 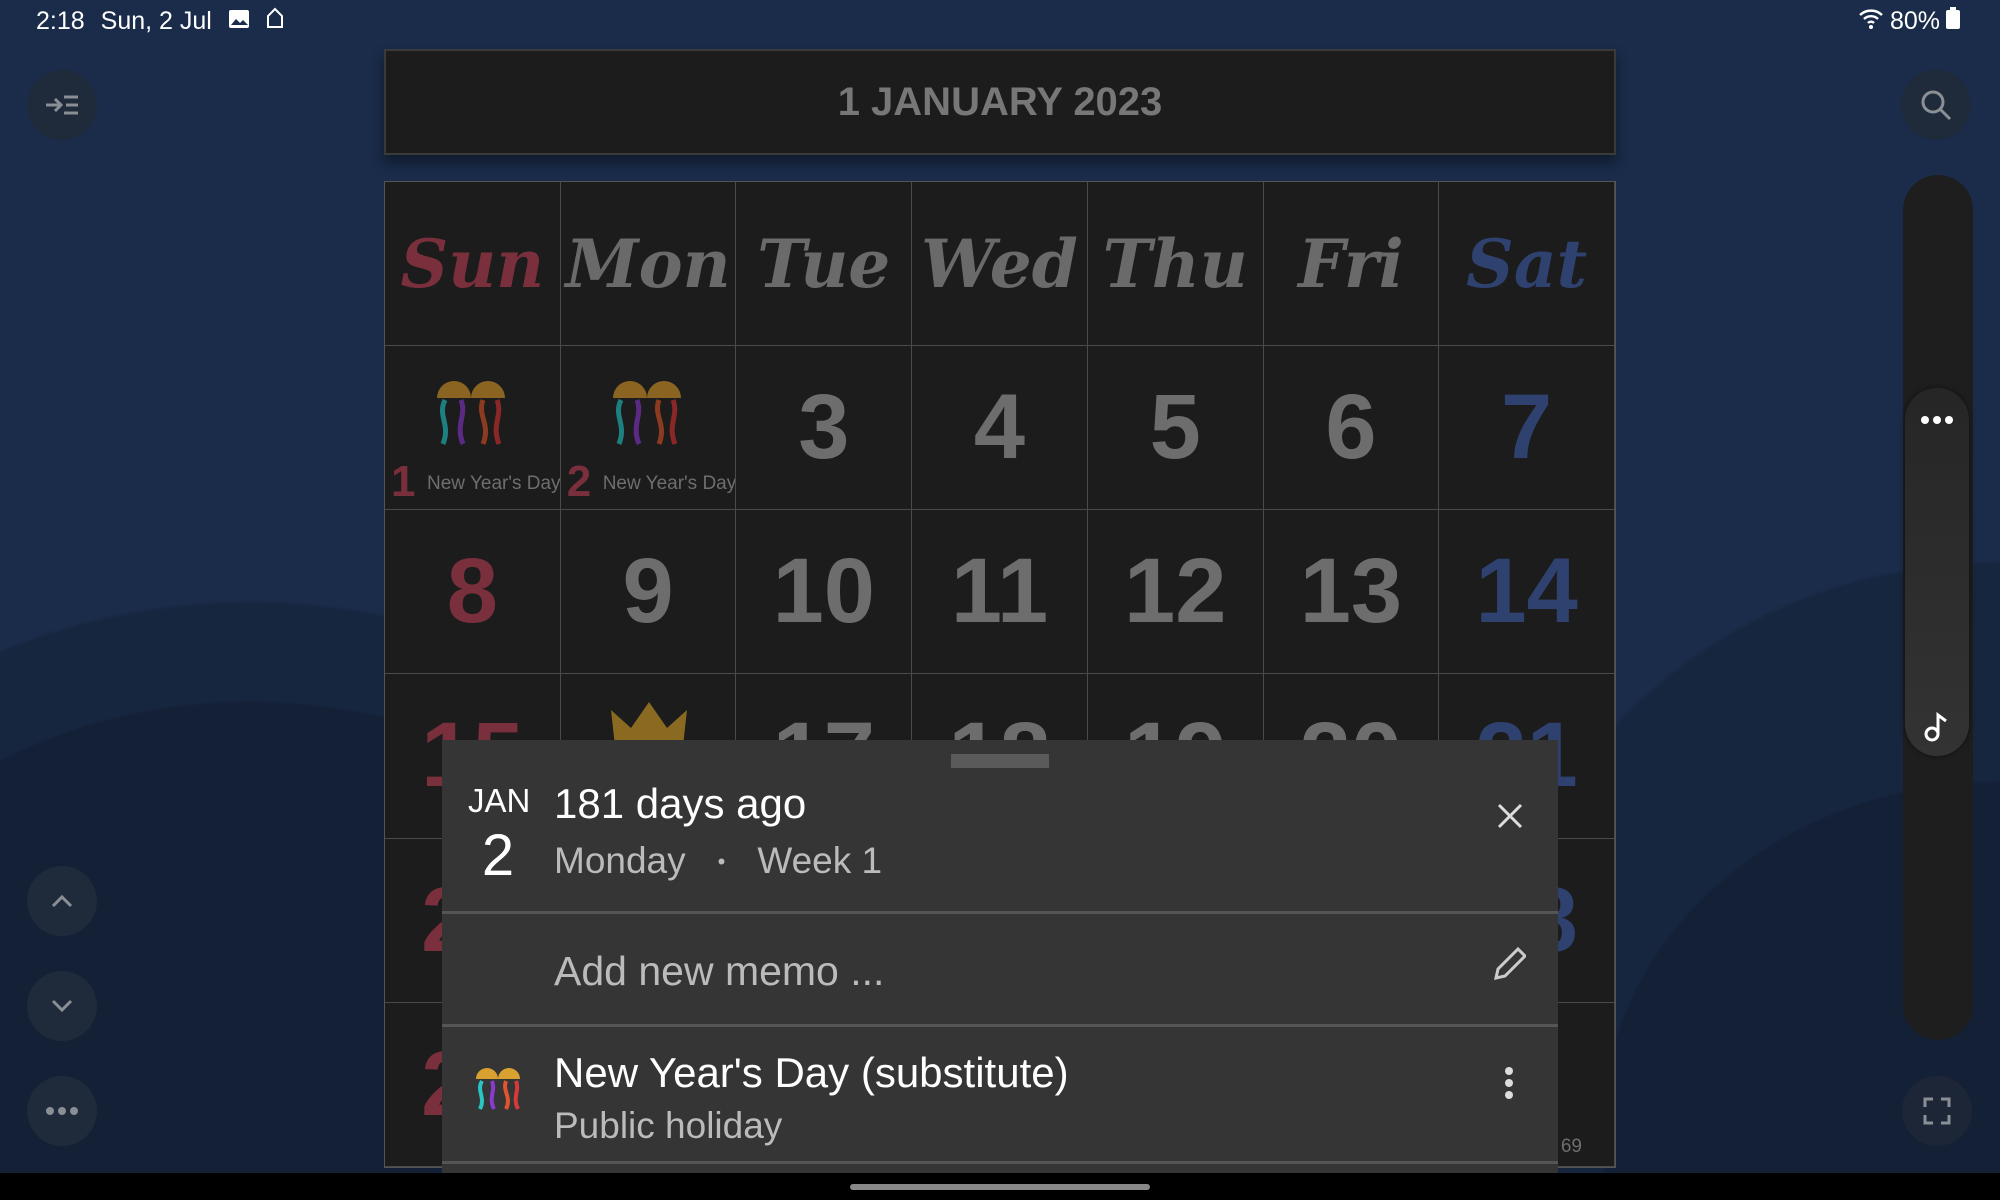 What do you see at coordinates (1000, 1162) in the screenshot?
I see `divider` at bounding box center [1000, 1162].